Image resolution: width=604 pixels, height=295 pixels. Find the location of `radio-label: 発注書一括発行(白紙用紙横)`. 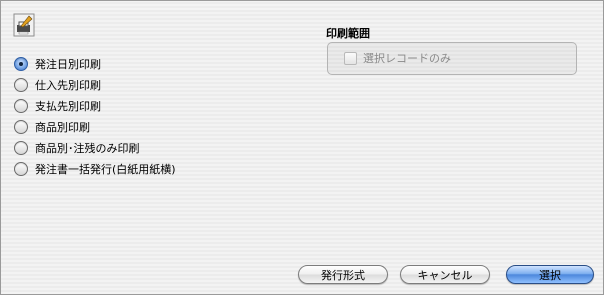

radio-label: 発注書一括発行(白紙用紙横) is located at coordinates (105, 169).